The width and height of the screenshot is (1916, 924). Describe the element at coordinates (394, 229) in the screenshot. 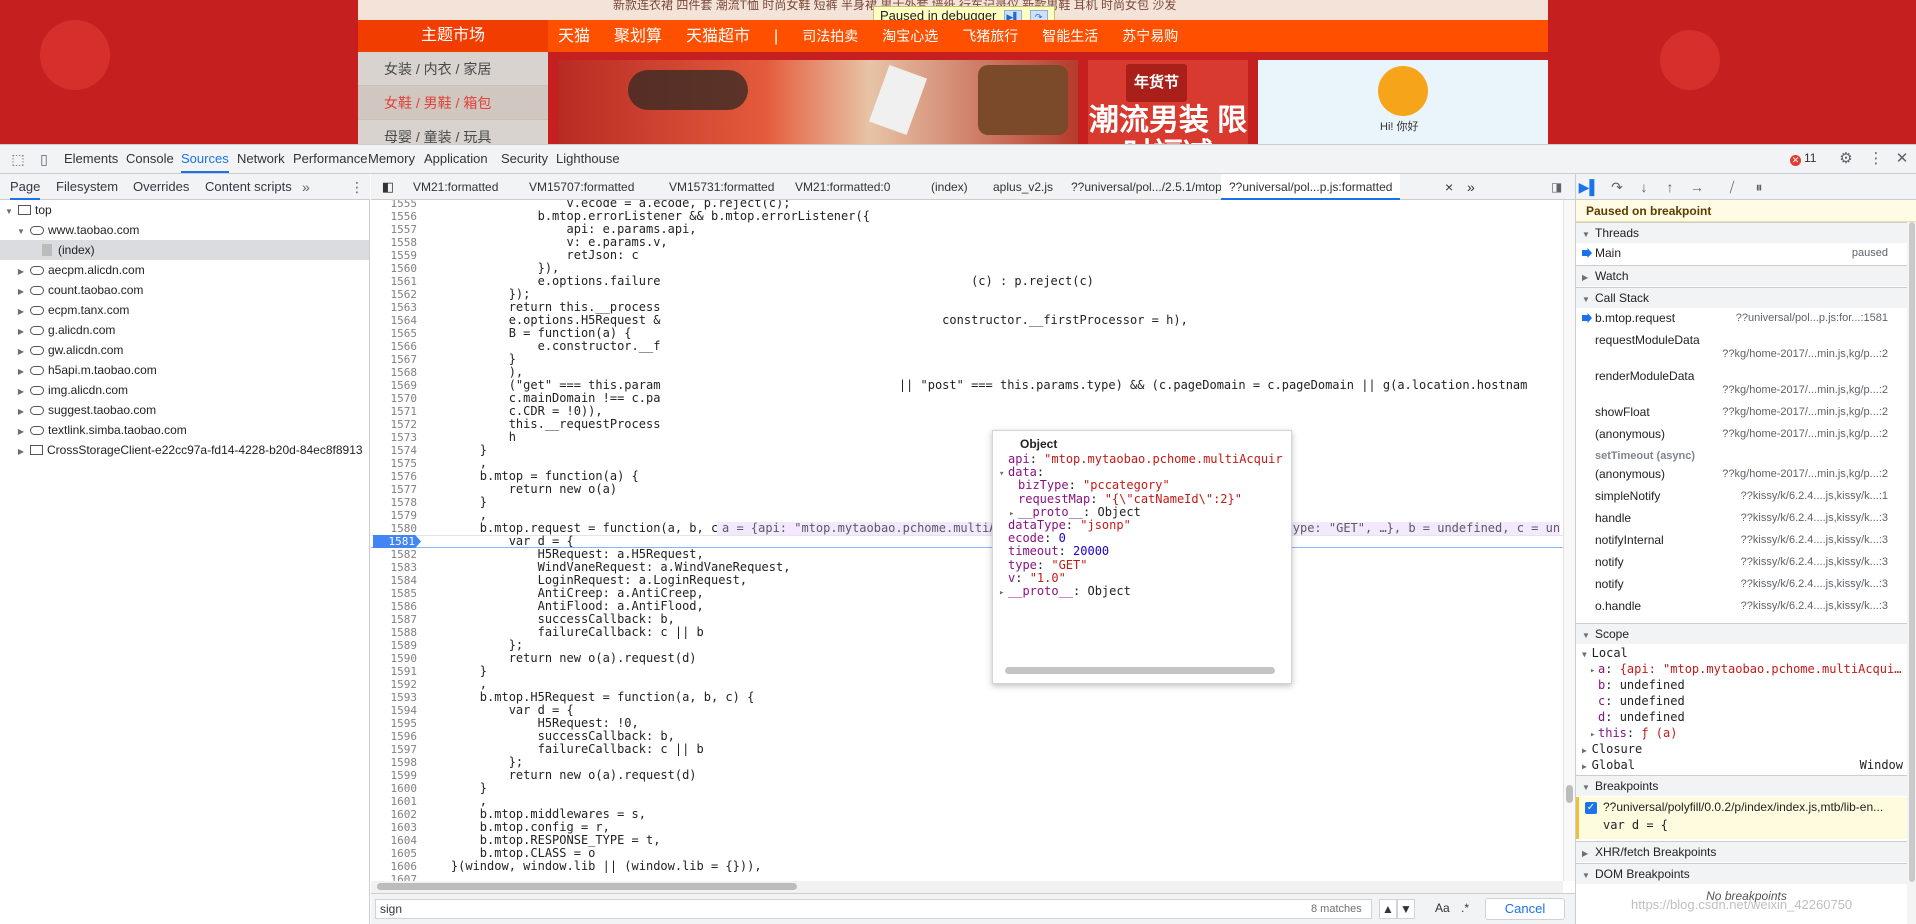

I see `line-number: 1557` at that location.